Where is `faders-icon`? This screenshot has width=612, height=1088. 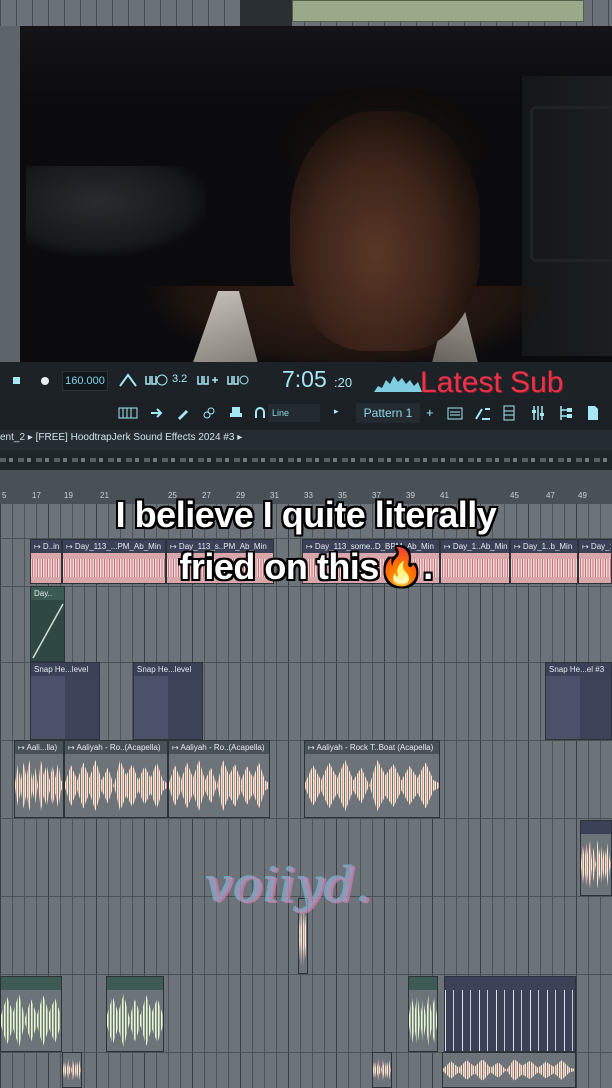
faders-icon is located at coordinates (538, 413).